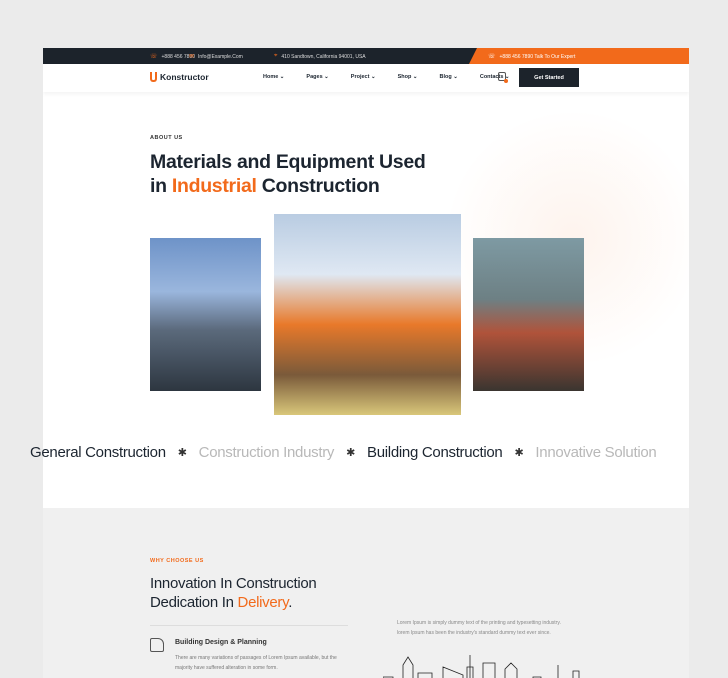  What do you see at coordinates (360, 77) in the screenshot?
I see `nav-label: Project` at bounding box center [360, 77].